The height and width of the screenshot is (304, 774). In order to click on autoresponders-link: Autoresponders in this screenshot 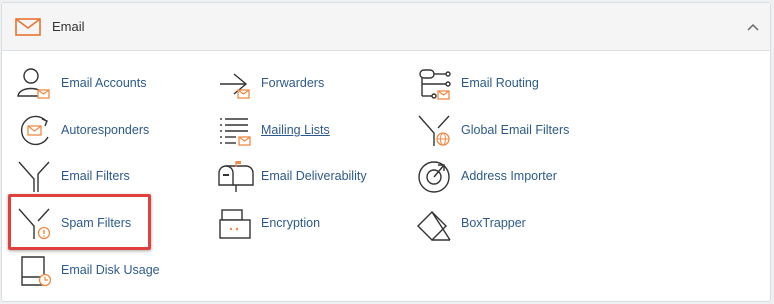, I will do `click(111, 131)`.